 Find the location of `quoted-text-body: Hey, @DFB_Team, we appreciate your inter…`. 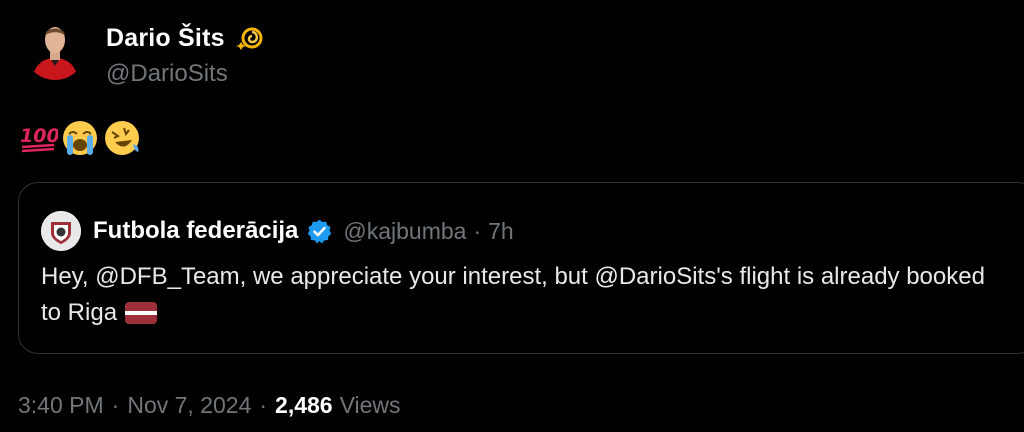

quoted-text-body: Hey, @DFB_Team, we appreciate your inter… is located at coordinates (513, 294).